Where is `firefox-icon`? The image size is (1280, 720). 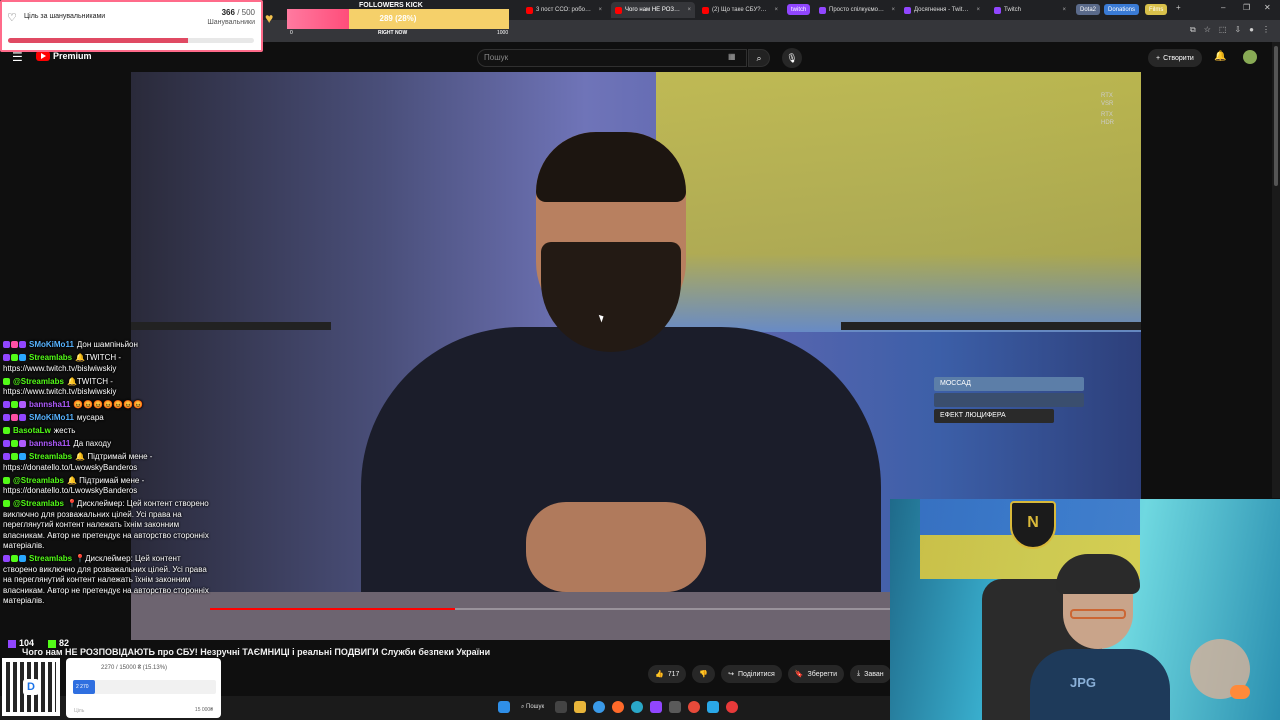
firefox-icon is located at coordinates (618, 707).